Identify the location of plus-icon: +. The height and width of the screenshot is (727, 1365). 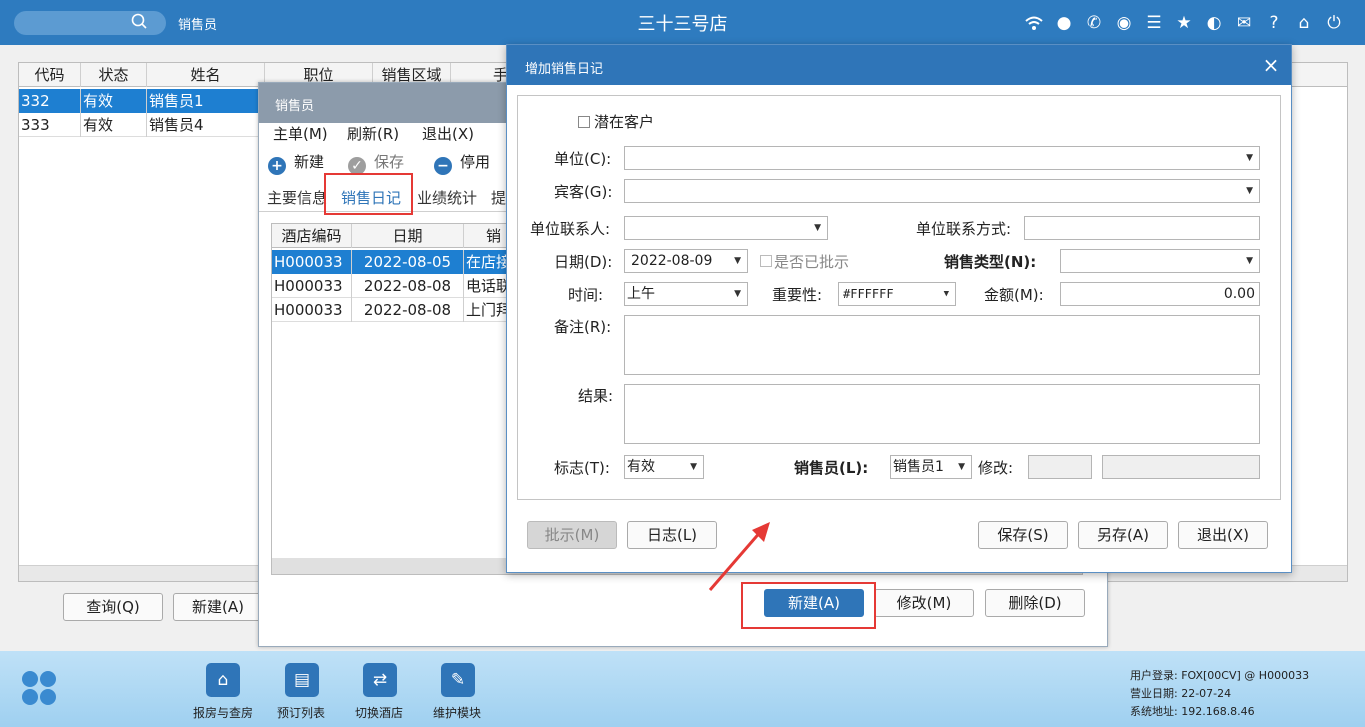
(277, 166).